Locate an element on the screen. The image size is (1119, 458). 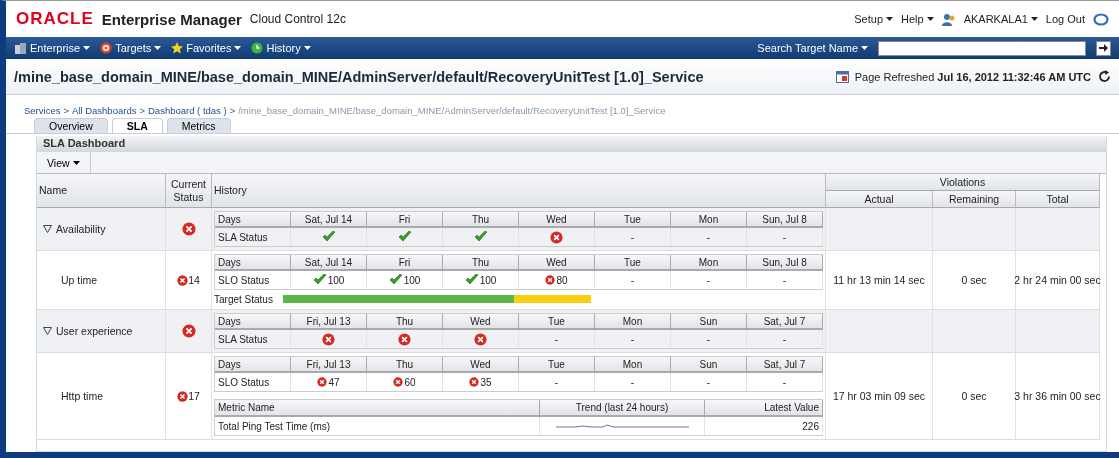
column-group-header: Violations is located at coordinates (963, 182).